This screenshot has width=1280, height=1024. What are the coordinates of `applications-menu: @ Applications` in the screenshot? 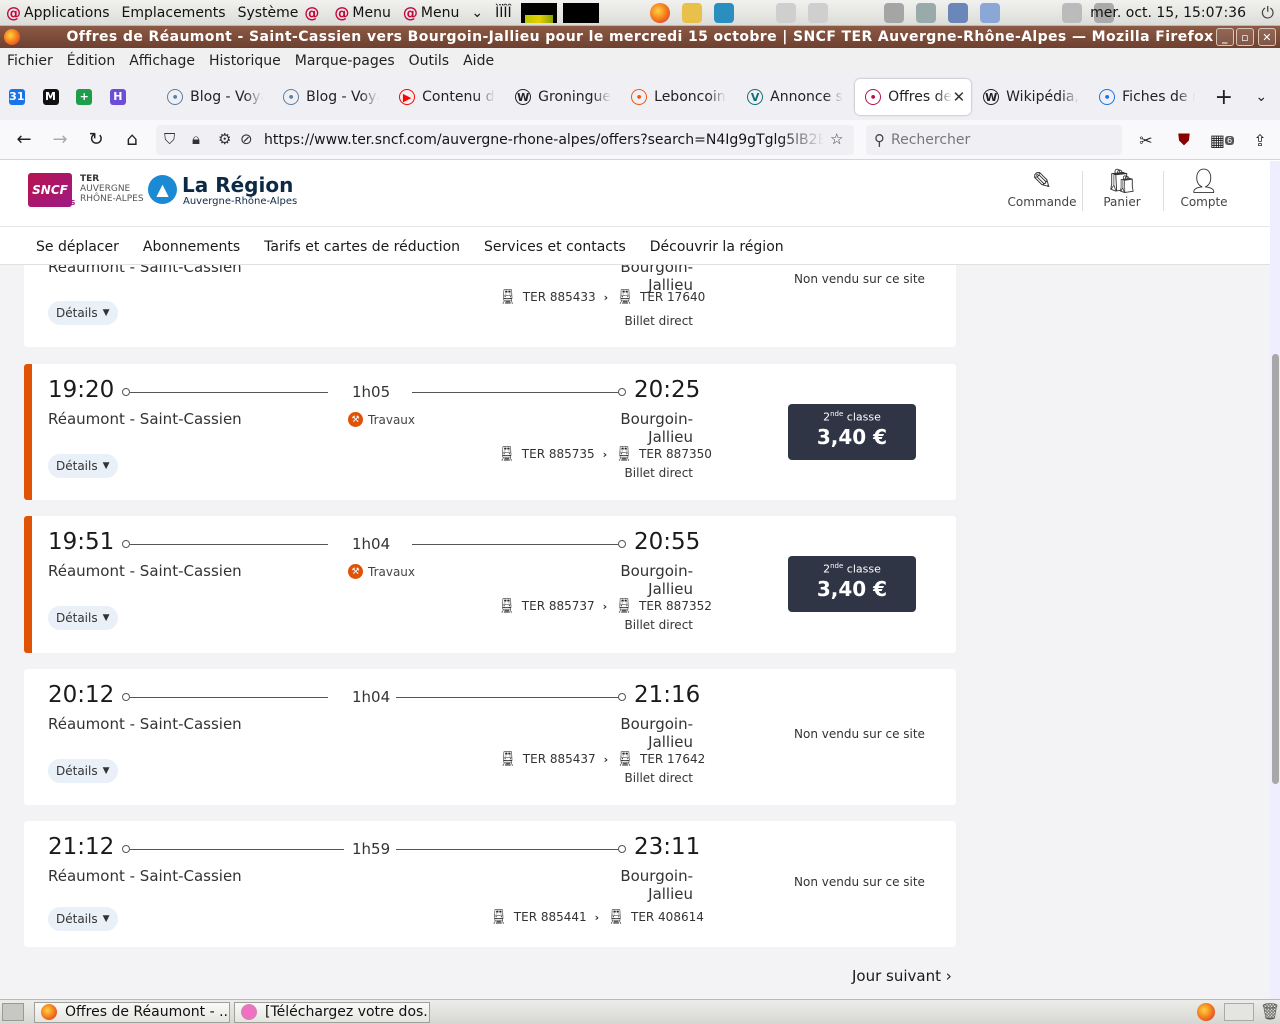 It's located at (58, 13).